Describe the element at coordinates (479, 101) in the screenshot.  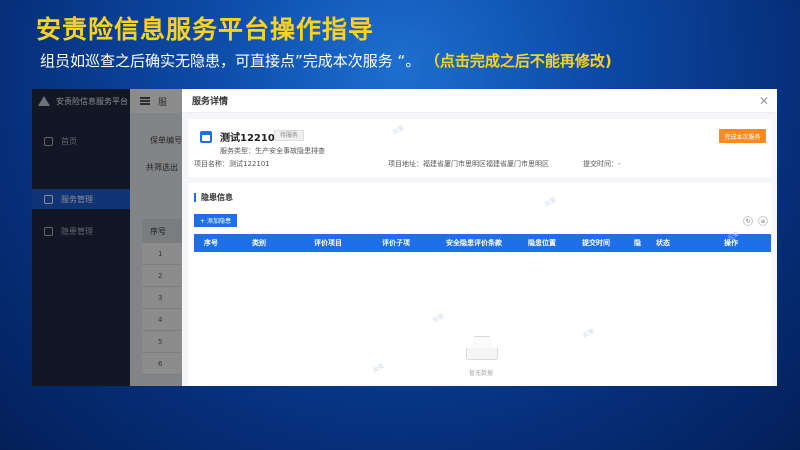
I see `drawer-header: 服务详情 ✕` at that location.